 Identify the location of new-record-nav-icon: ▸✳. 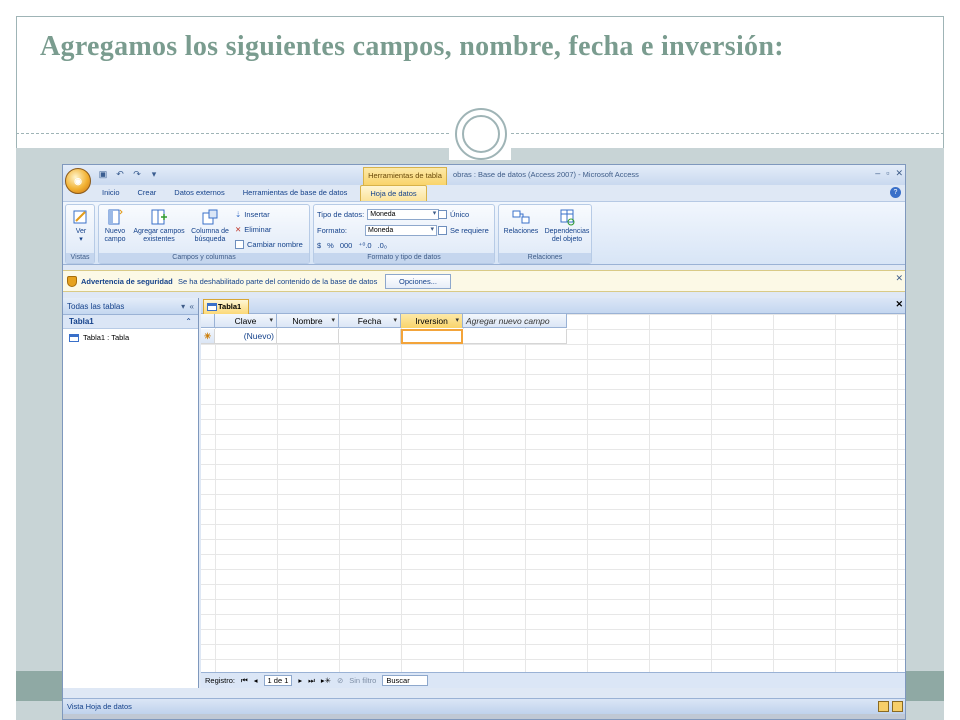
(326, 680).